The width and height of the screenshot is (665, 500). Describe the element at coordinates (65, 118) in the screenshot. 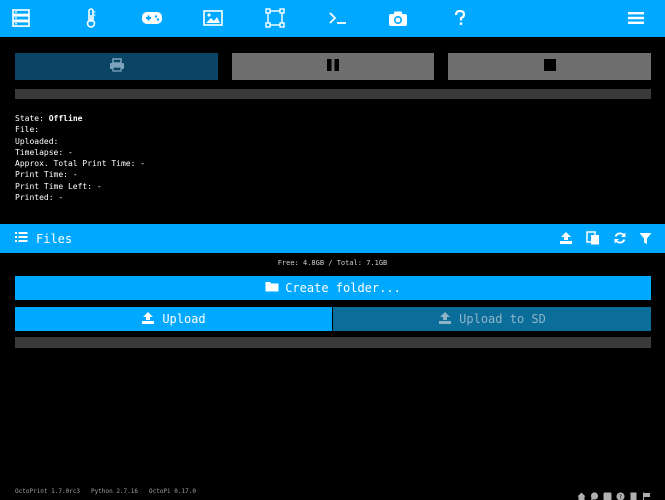

I see `state-value: Offline` at that location.